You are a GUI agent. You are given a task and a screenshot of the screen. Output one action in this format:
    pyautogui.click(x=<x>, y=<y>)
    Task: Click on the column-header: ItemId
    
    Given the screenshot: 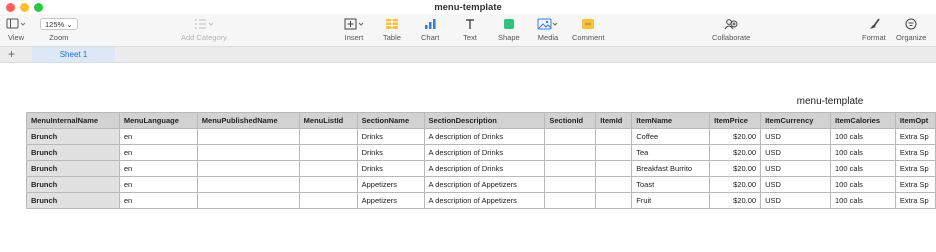 What is the action you would take?
    pyautogui.click(x=614, y=120)
    